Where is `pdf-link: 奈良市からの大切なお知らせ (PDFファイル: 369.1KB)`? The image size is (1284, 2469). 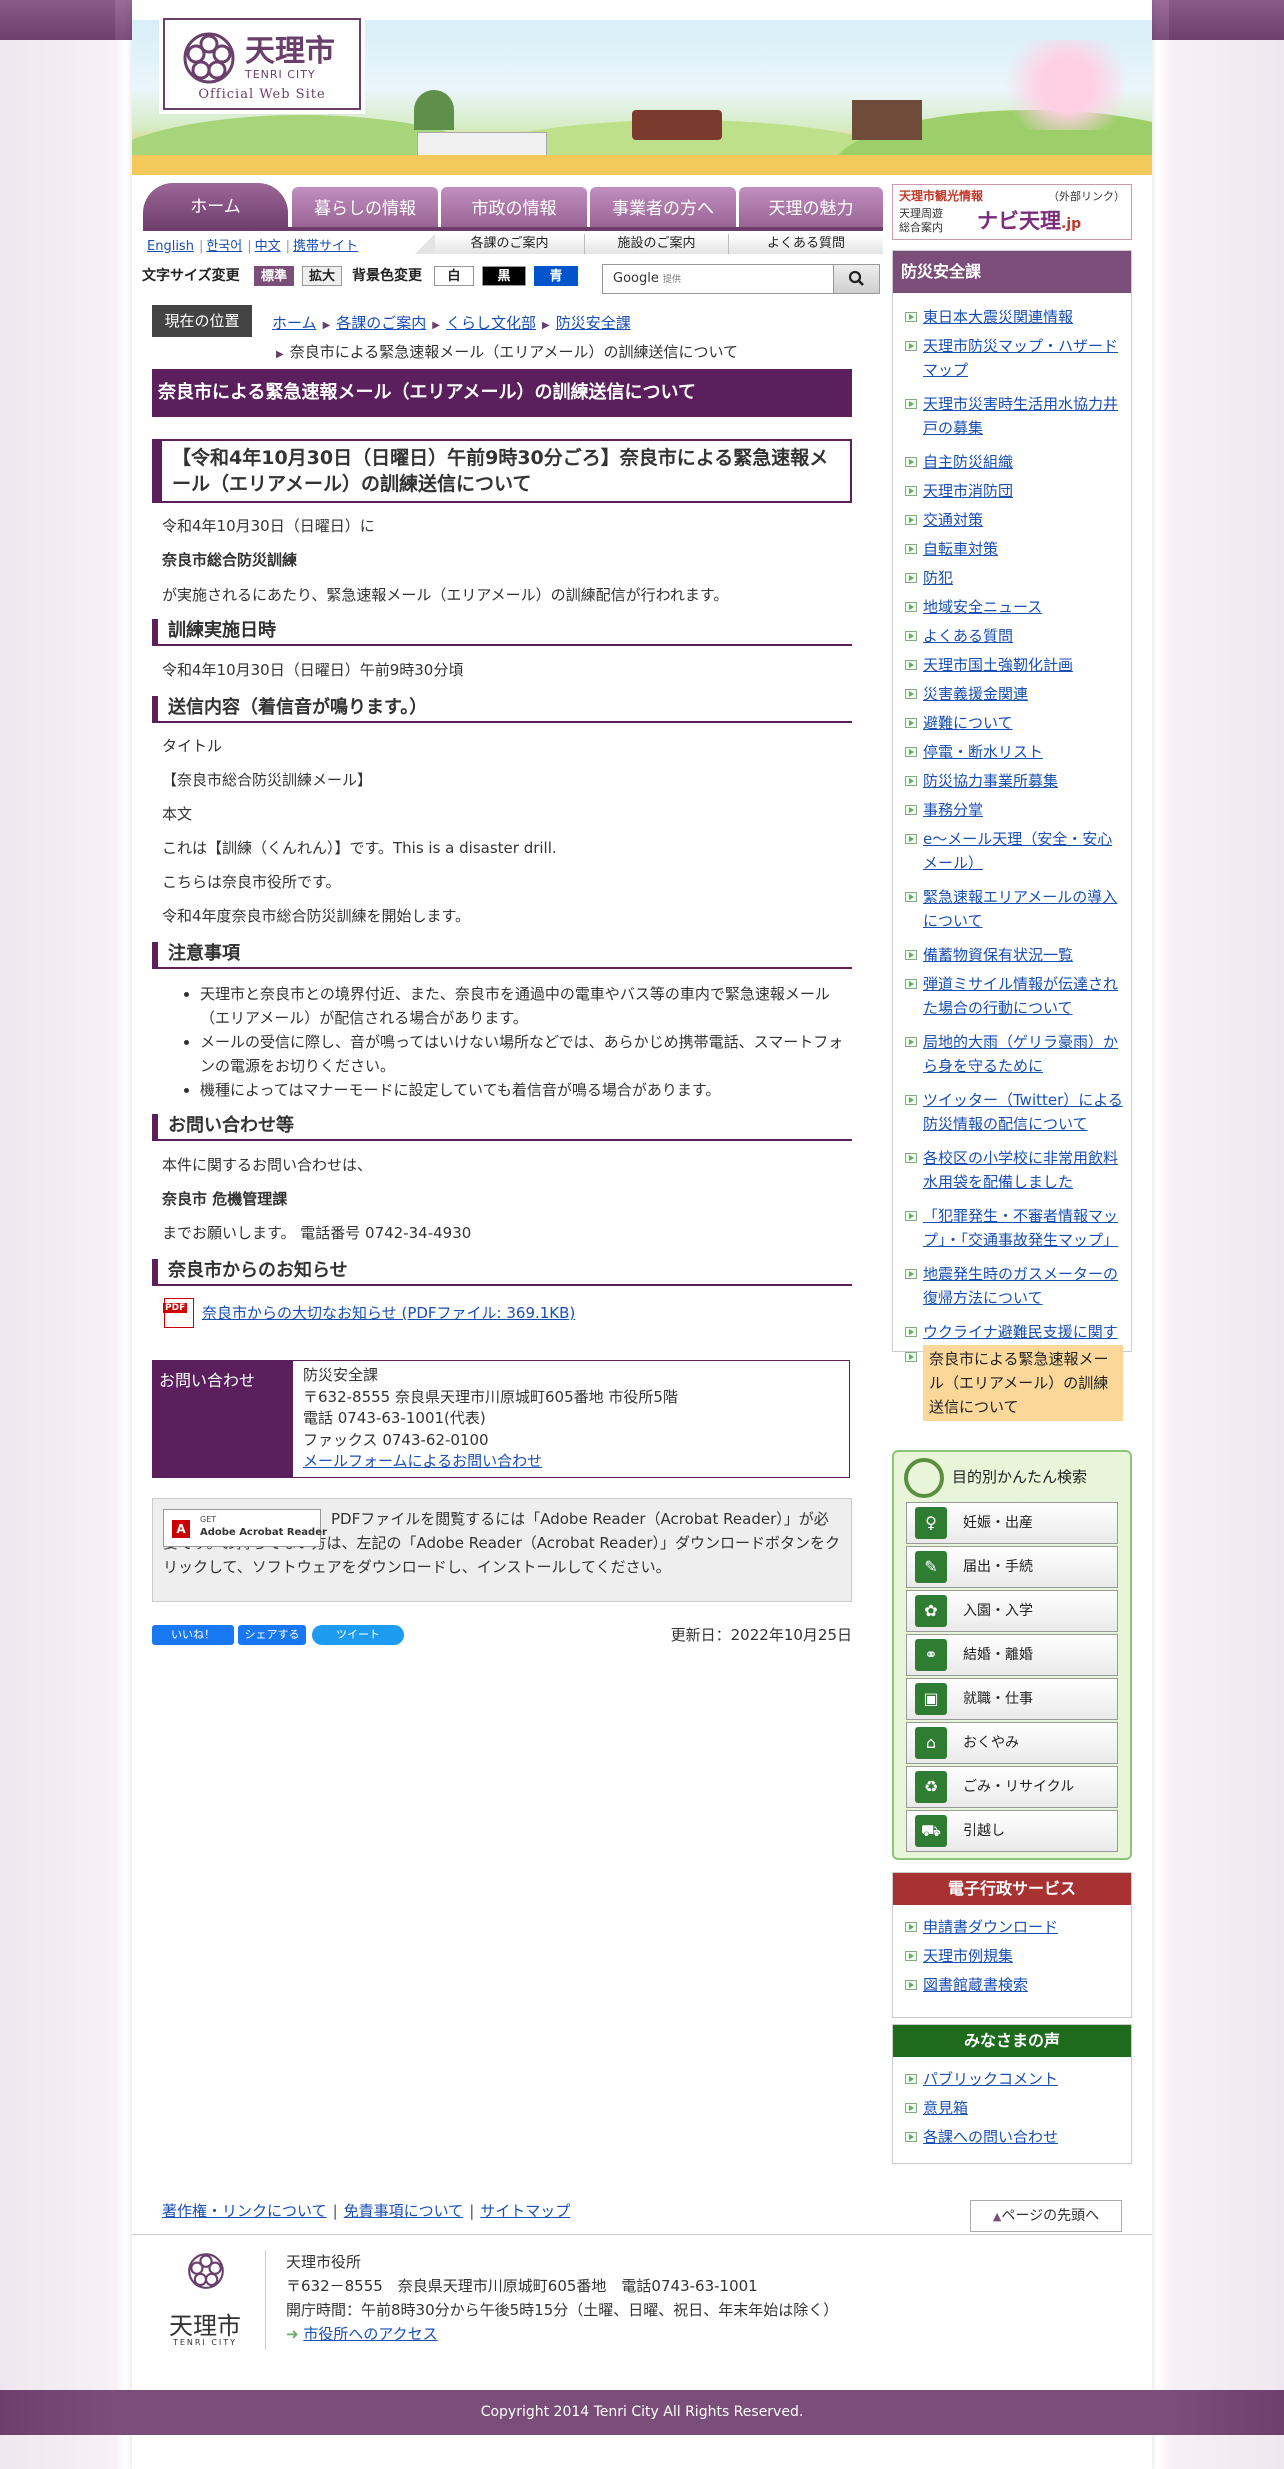 pdf-link: 奈良市からの大切なお知らせ (PDFファイル: 369.1KB) is located at coordinates (388, 1312).